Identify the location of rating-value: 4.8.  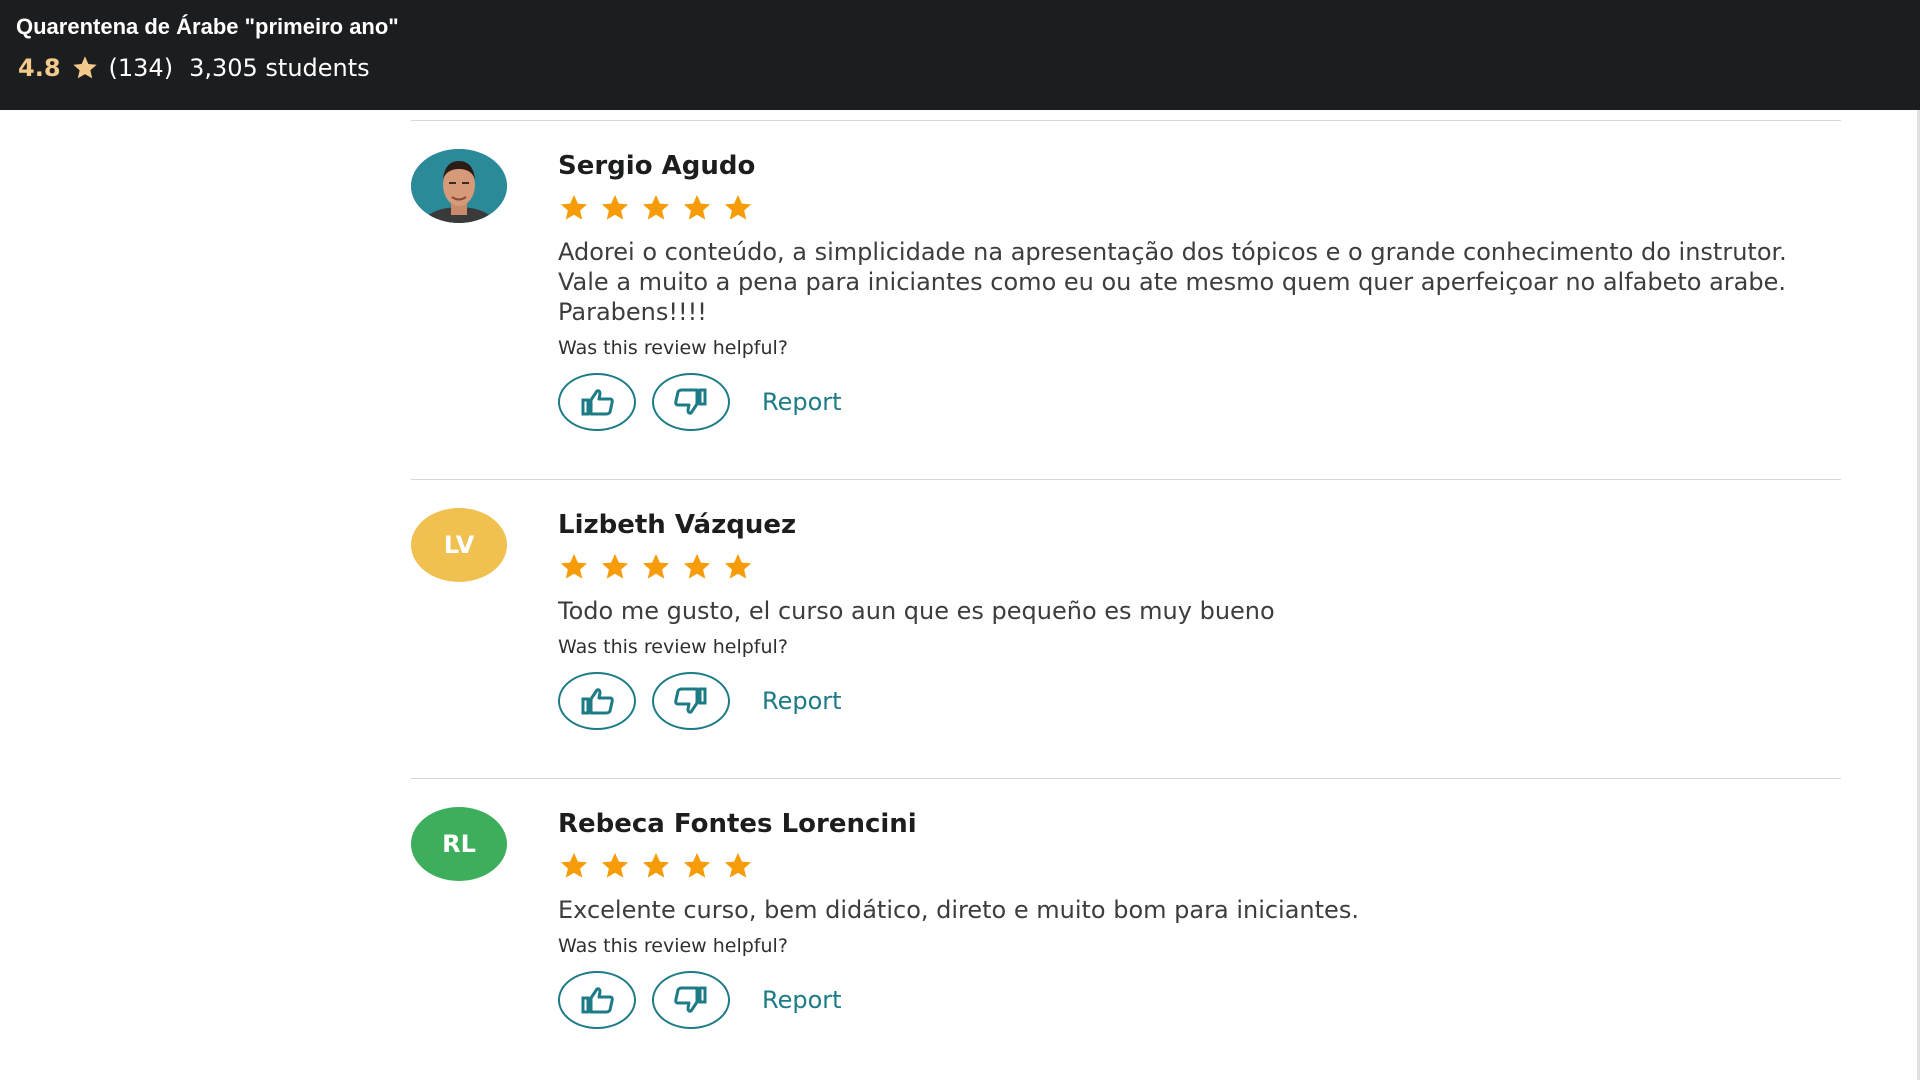
(39, 68).